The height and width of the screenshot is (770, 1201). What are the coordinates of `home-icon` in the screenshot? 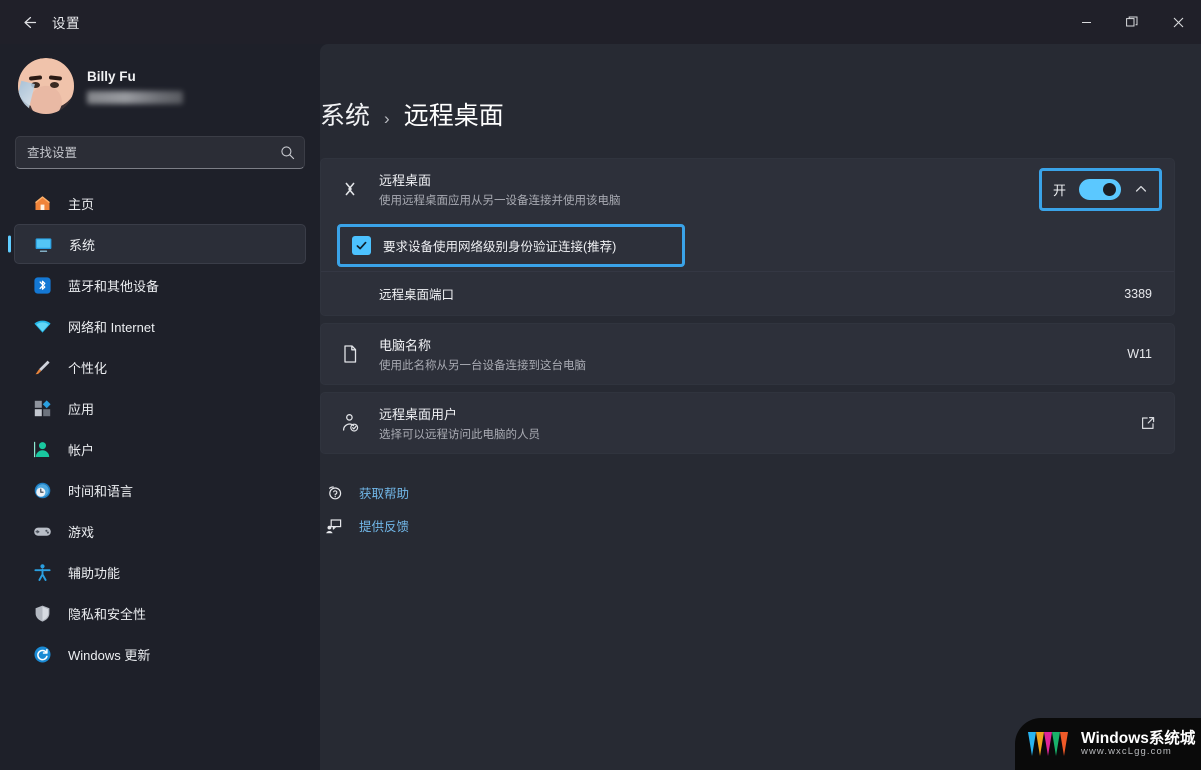 It's located at (42, 203).